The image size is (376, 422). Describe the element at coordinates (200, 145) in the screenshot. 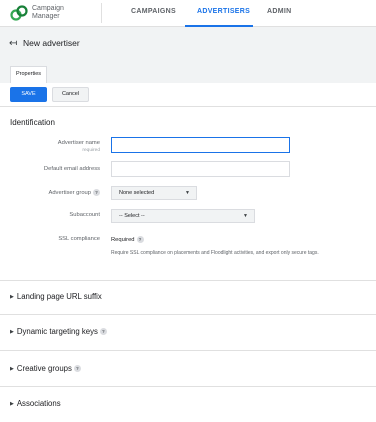

I see `advertiser-name-input` at that location.